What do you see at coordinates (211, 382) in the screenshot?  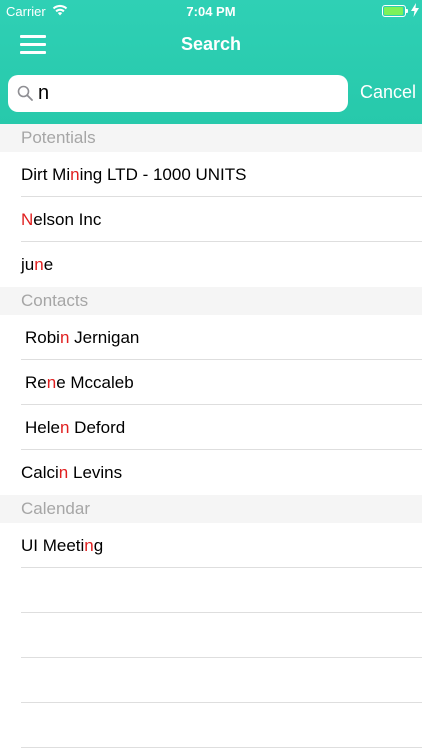 I see `result-row: Rene Mccaleb` at bounding box center [211, 382].